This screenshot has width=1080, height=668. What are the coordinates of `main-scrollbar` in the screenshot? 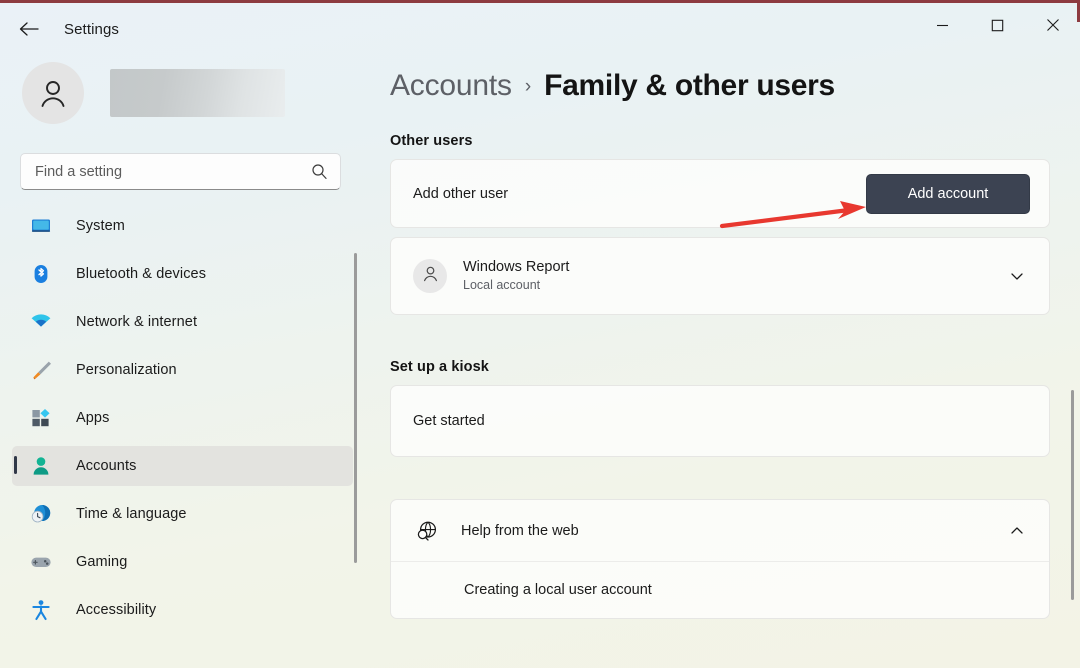 It's located at (1072, 495).